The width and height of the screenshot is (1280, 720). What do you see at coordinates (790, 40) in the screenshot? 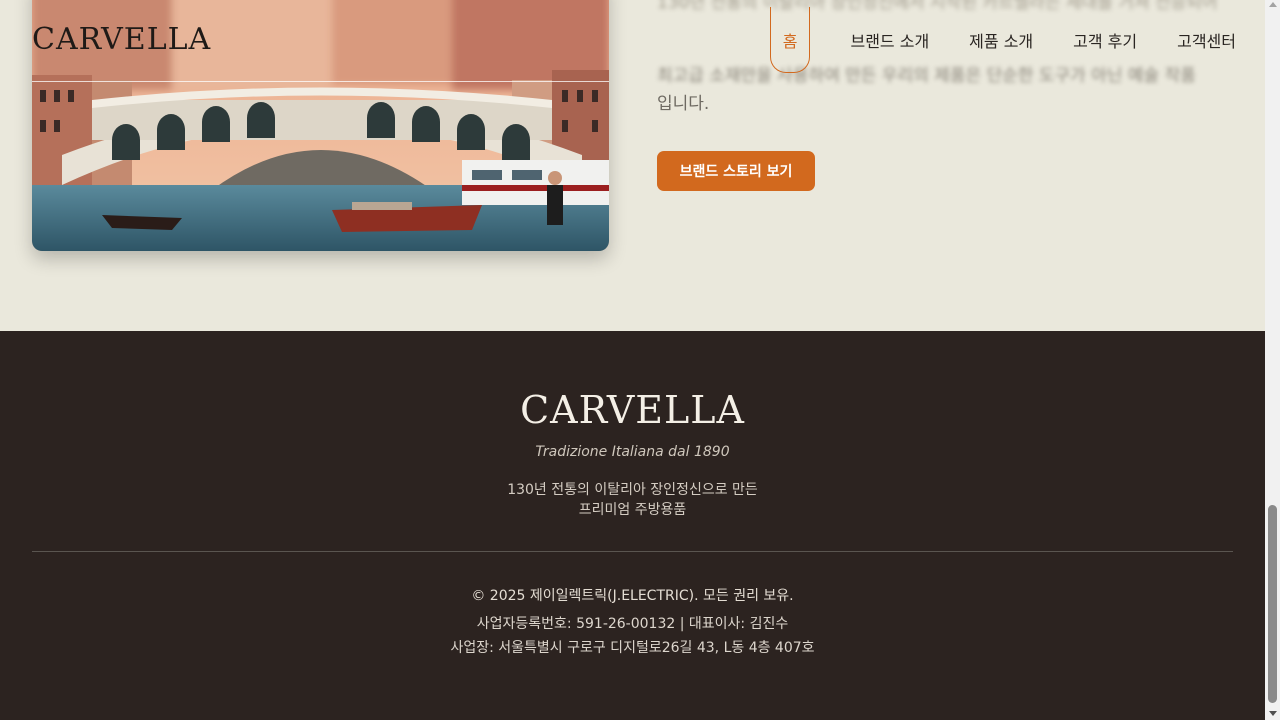
I see `nav-home: 홈` at bounding box center [790, 40].